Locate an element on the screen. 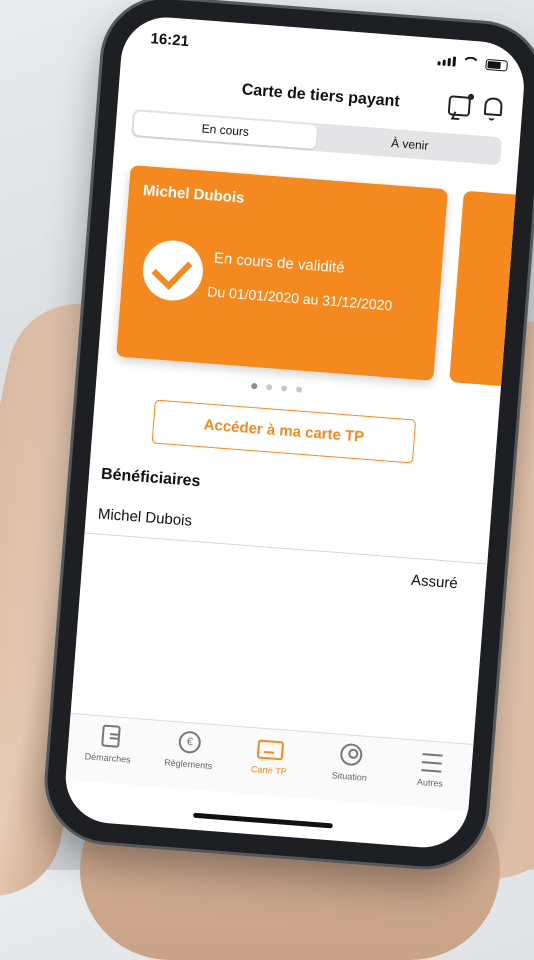  beneficiaries-title: Bénéficiaires is located at coordinates (151, 478).